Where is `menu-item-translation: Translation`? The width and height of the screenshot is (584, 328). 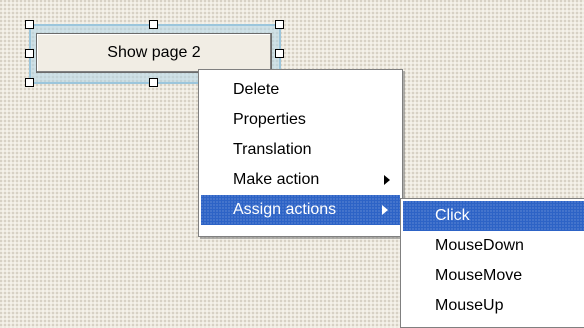
menu-item-translation: Translation is located at coordinates (300, 150).